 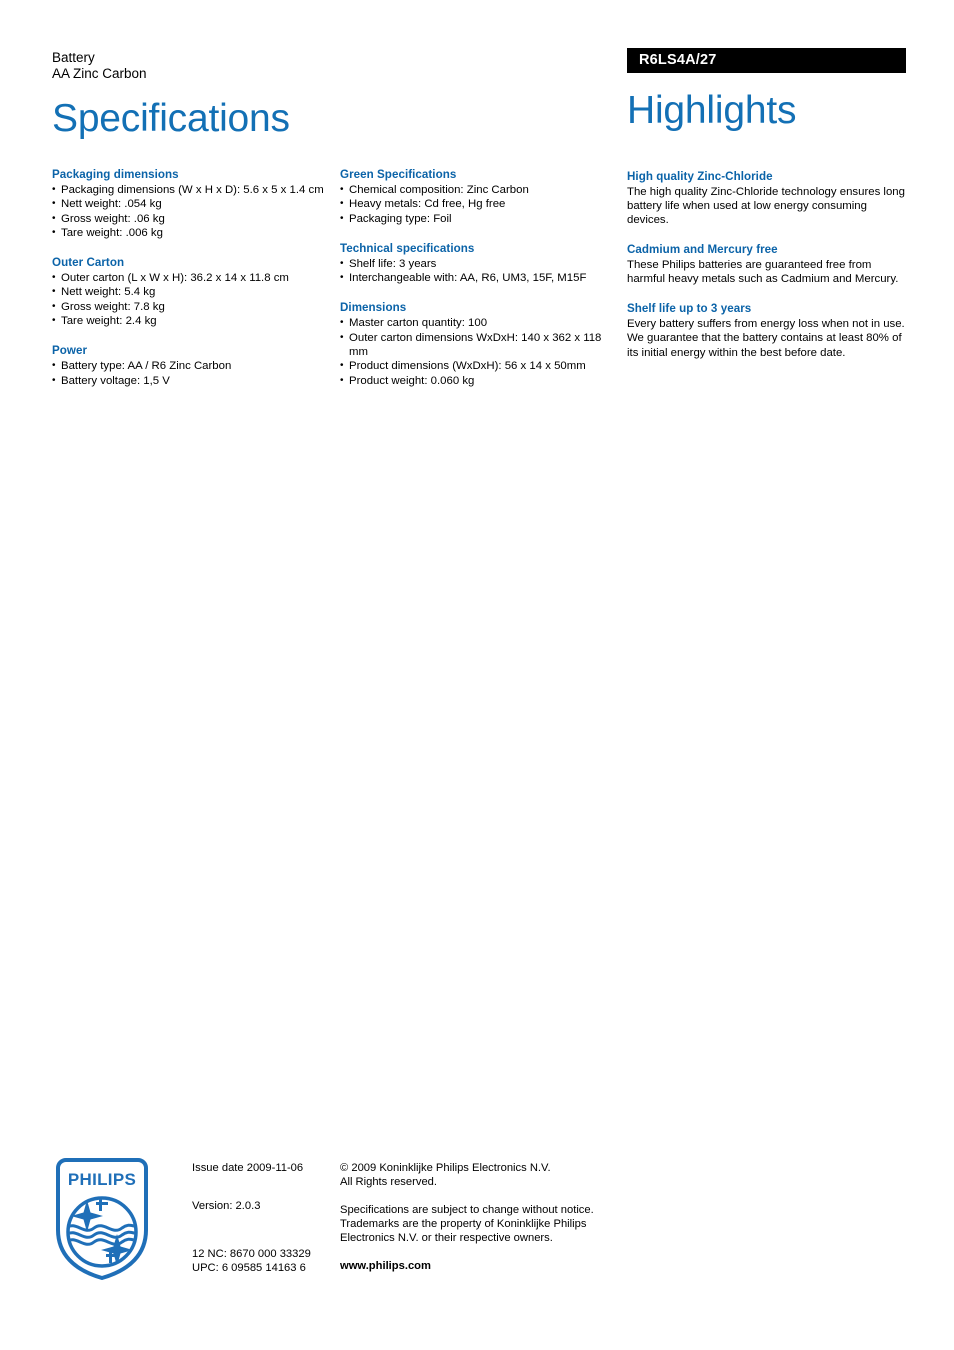 I want to click on list-item: Shelf life: 3 years, so click(x=477, y=264).